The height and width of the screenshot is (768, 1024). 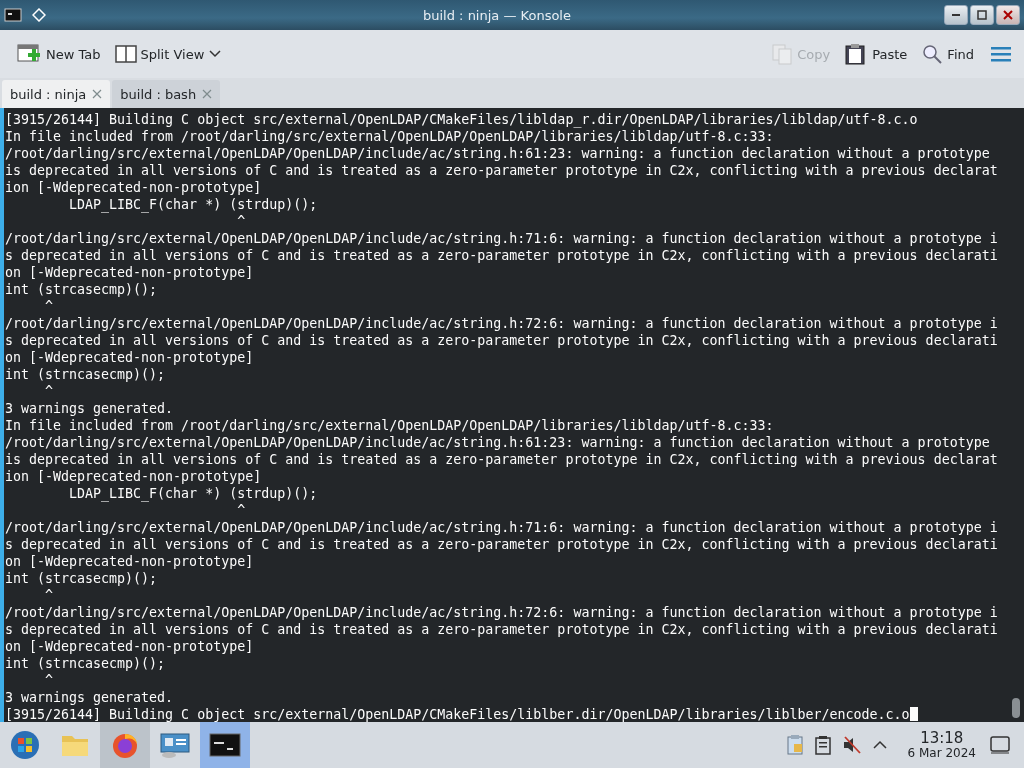 I want to click on clipboard-icon, so click(x=794, y=745).